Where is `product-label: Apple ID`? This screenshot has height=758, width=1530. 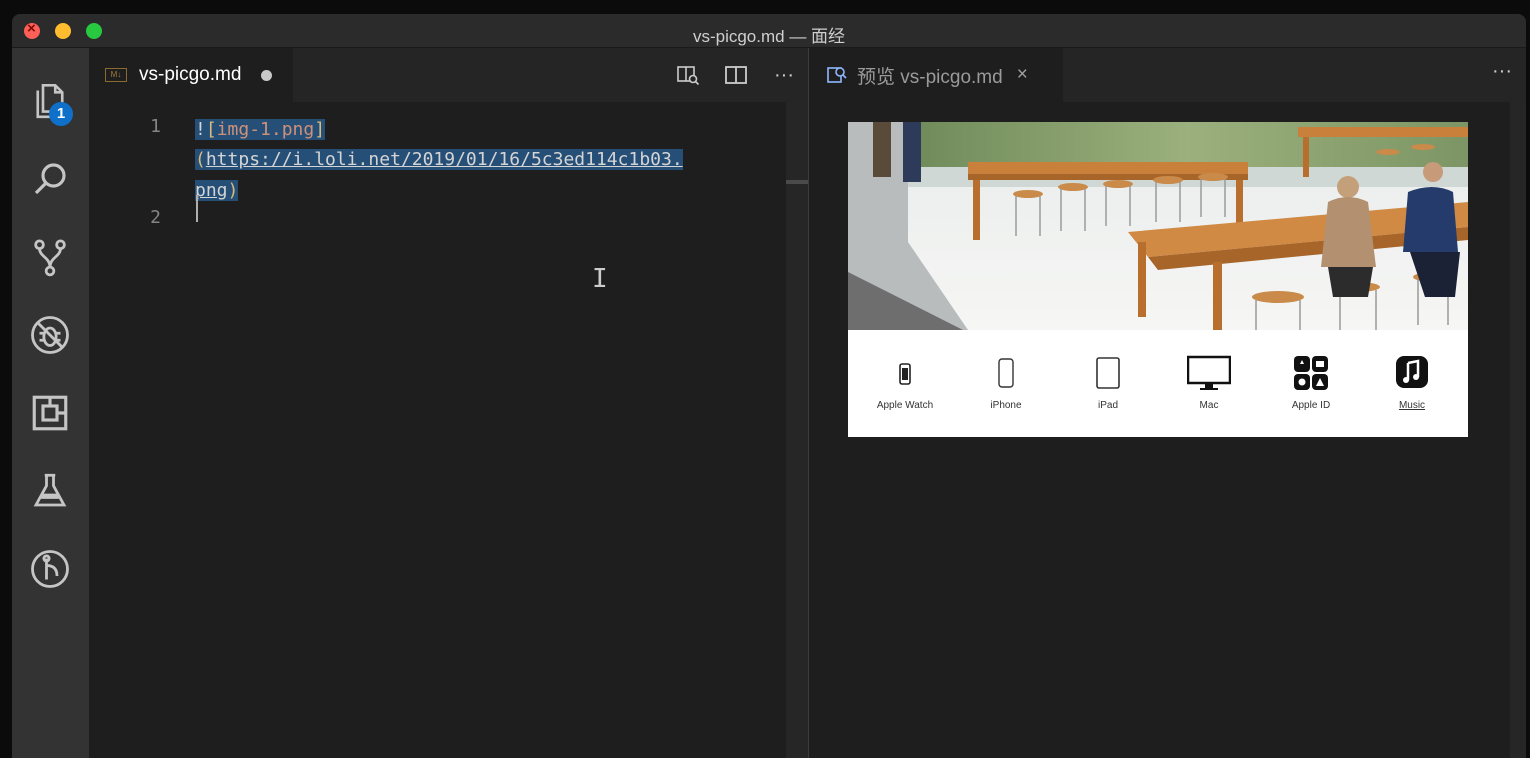
product-label: Apple ID is located at coordinates (1311, 405).